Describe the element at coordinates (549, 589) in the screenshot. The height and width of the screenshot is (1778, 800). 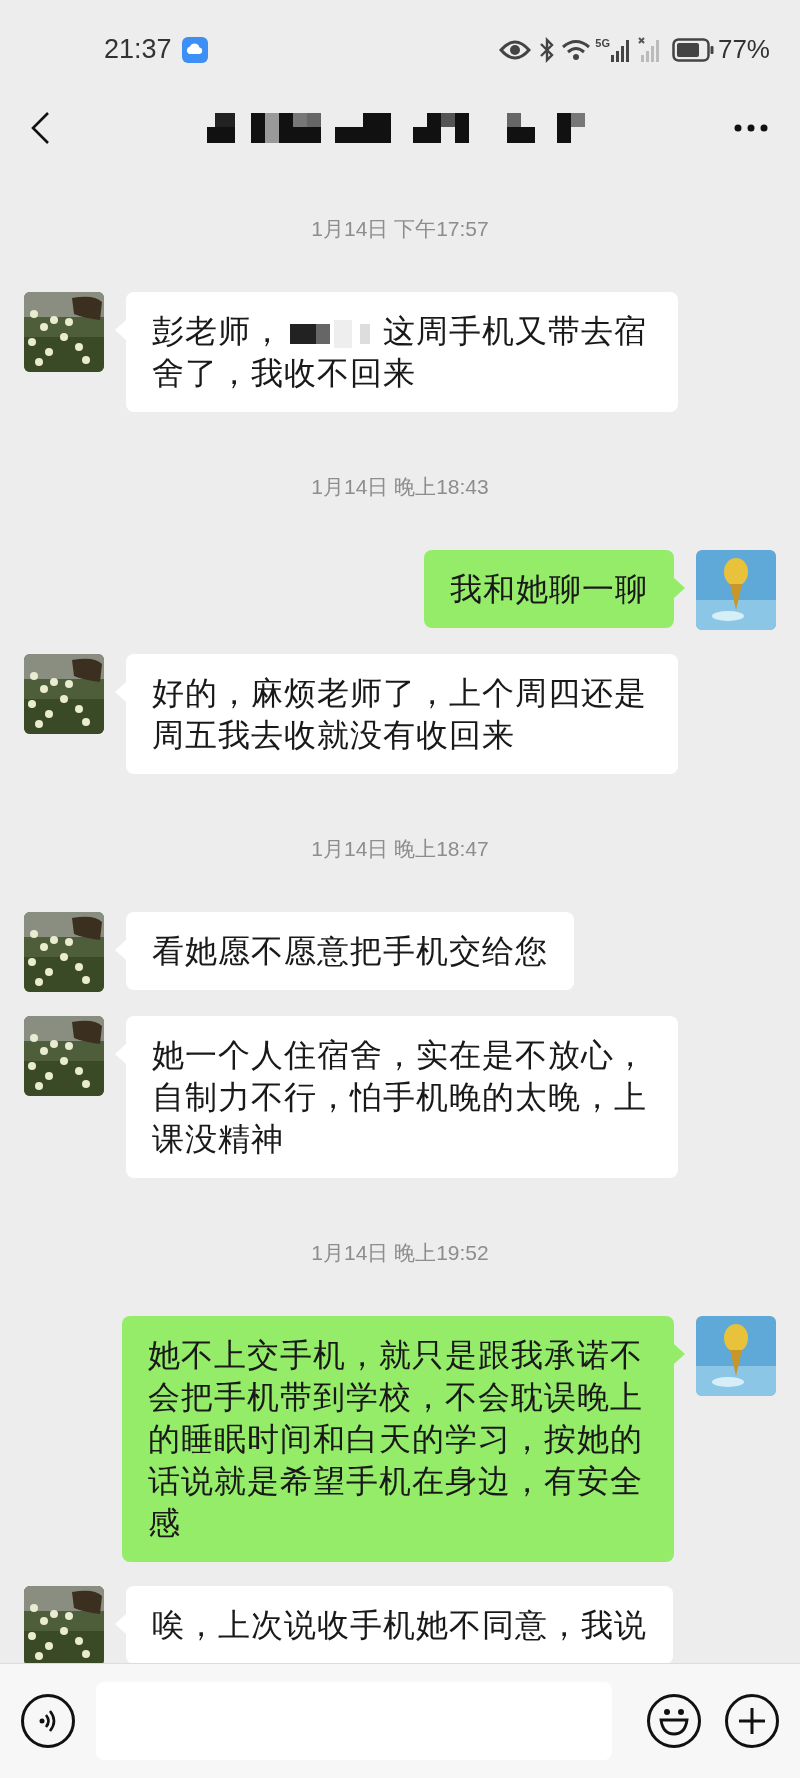
I see `message-text: 我和她聊一聊` at that location.